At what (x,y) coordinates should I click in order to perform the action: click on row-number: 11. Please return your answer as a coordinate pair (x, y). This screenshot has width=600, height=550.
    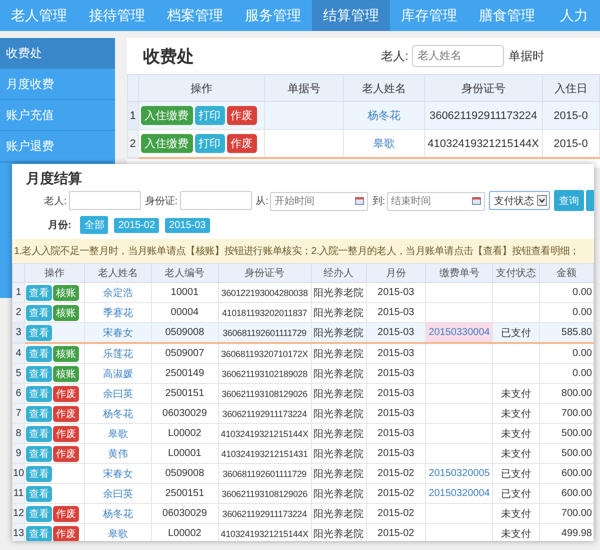
    Looking at the image, I should click on (18, 494).